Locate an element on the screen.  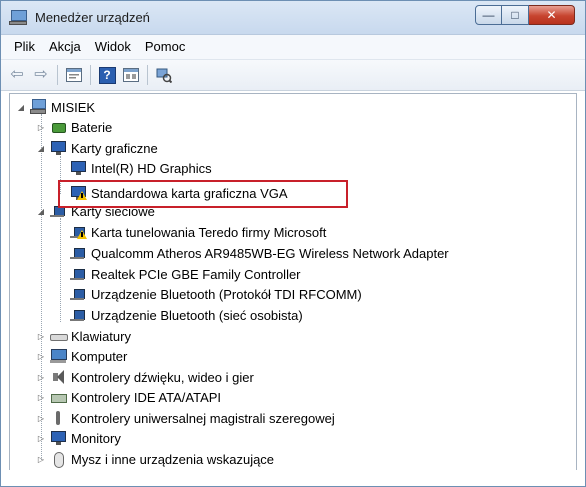
tree-item-label: Intel(R) HD Graphics is located at coordinates (151, 168).